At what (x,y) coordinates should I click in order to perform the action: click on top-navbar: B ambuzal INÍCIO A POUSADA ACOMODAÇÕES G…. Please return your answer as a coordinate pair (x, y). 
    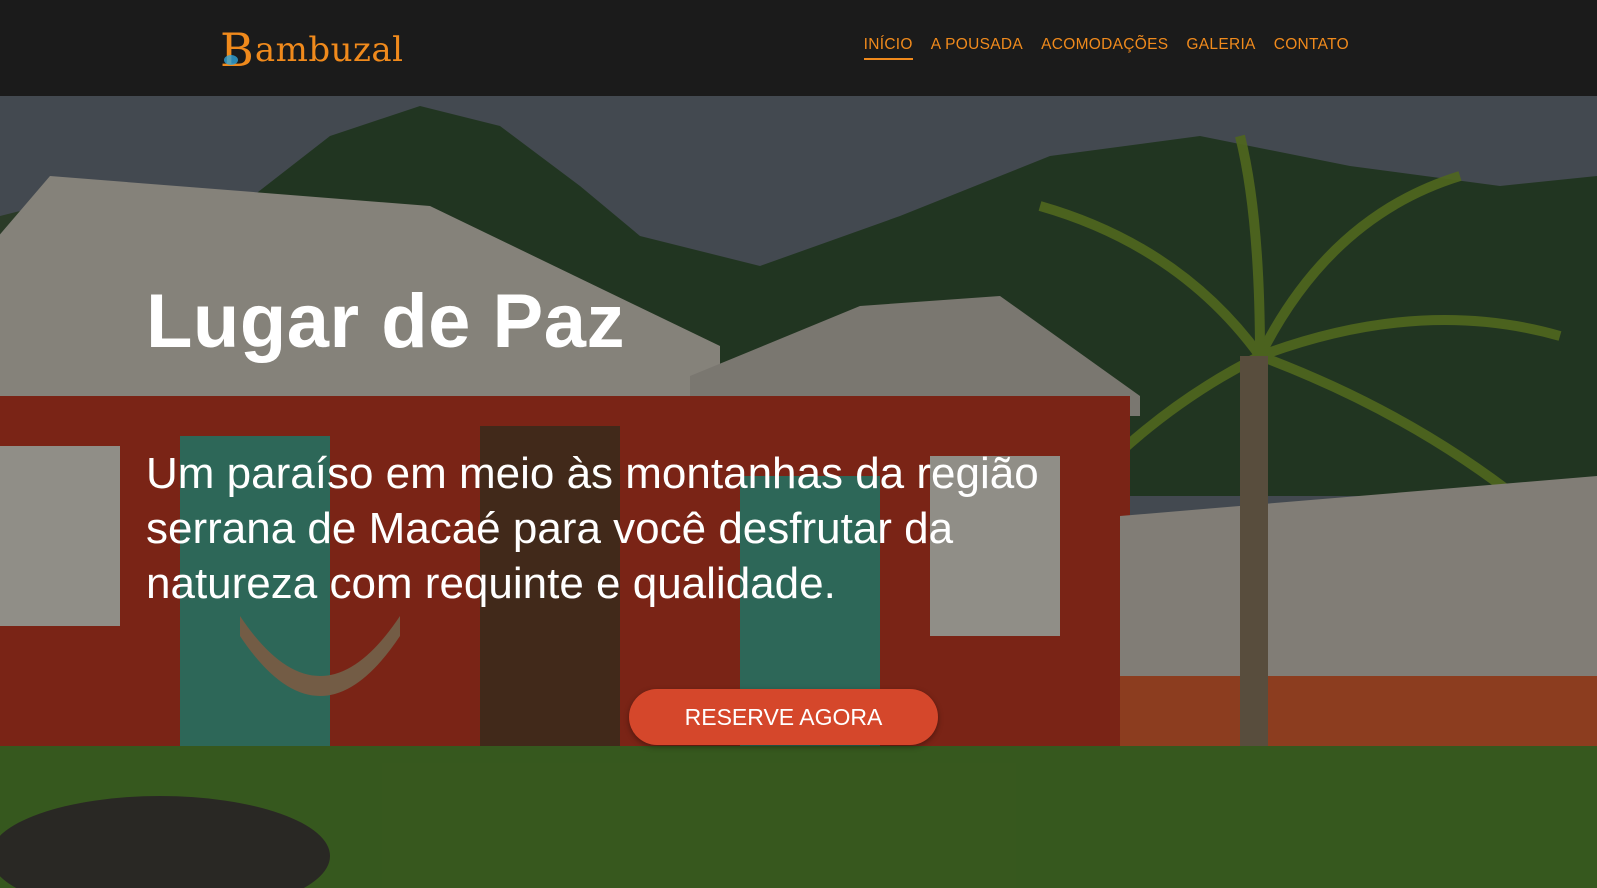
    Looking at the image, I should click on (798, 48).